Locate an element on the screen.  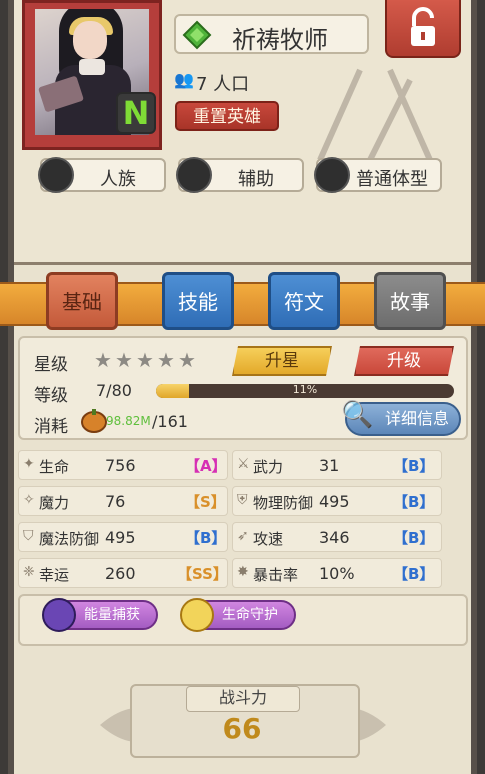
magic-icon: ✧ is located at coordinates (29, 500).